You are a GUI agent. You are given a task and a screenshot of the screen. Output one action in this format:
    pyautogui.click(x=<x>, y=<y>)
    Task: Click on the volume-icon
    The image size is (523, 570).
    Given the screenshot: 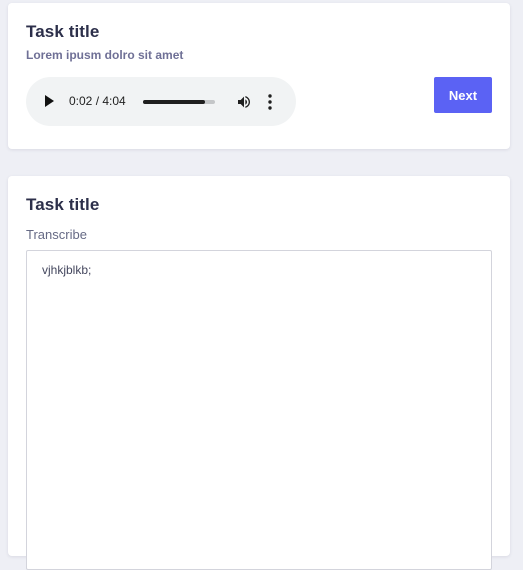 What is the action you would take?
    pyautogui.click(x=244, y=102)
    